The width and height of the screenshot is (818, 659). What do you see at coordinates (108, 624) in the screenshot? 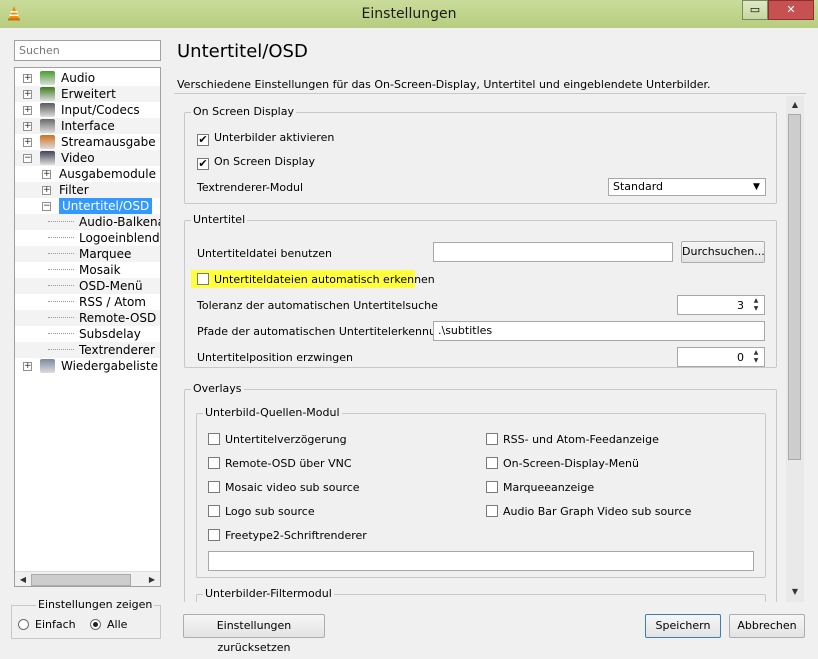
I see `radio-all: Alle` at bounding box center [108, 624].